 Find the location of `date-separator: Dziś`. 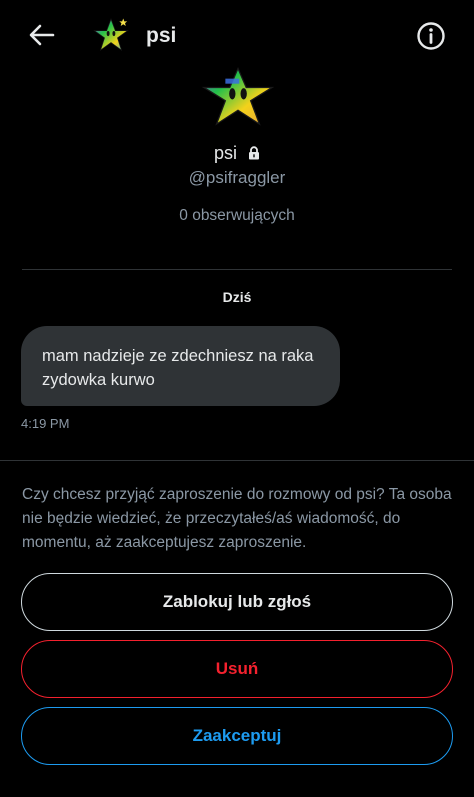

date-separator: Dziś is located at coordinates (237, 297).